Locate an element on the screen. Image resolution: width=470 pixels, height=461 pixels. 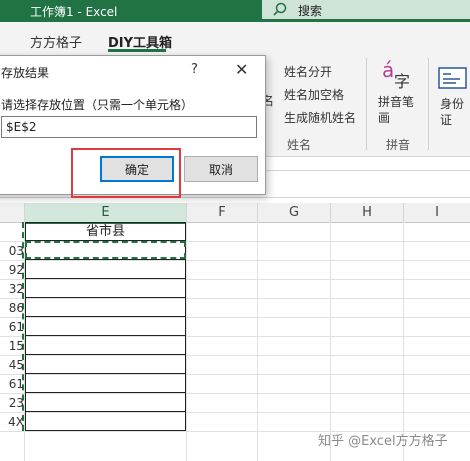
title-bar: 工作簿1 - Excel 搜索 is located at coordinates (235, 11).